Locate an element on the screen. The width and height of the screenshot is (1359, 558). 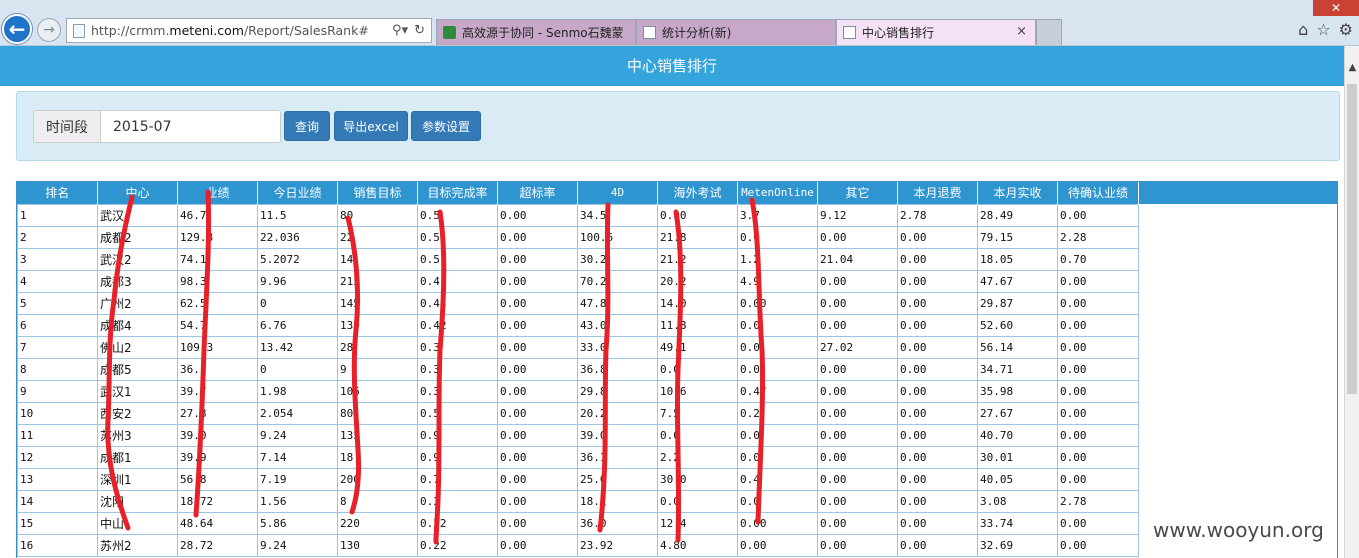
table-cell: 18.2 is located at coordinates (617, 501).